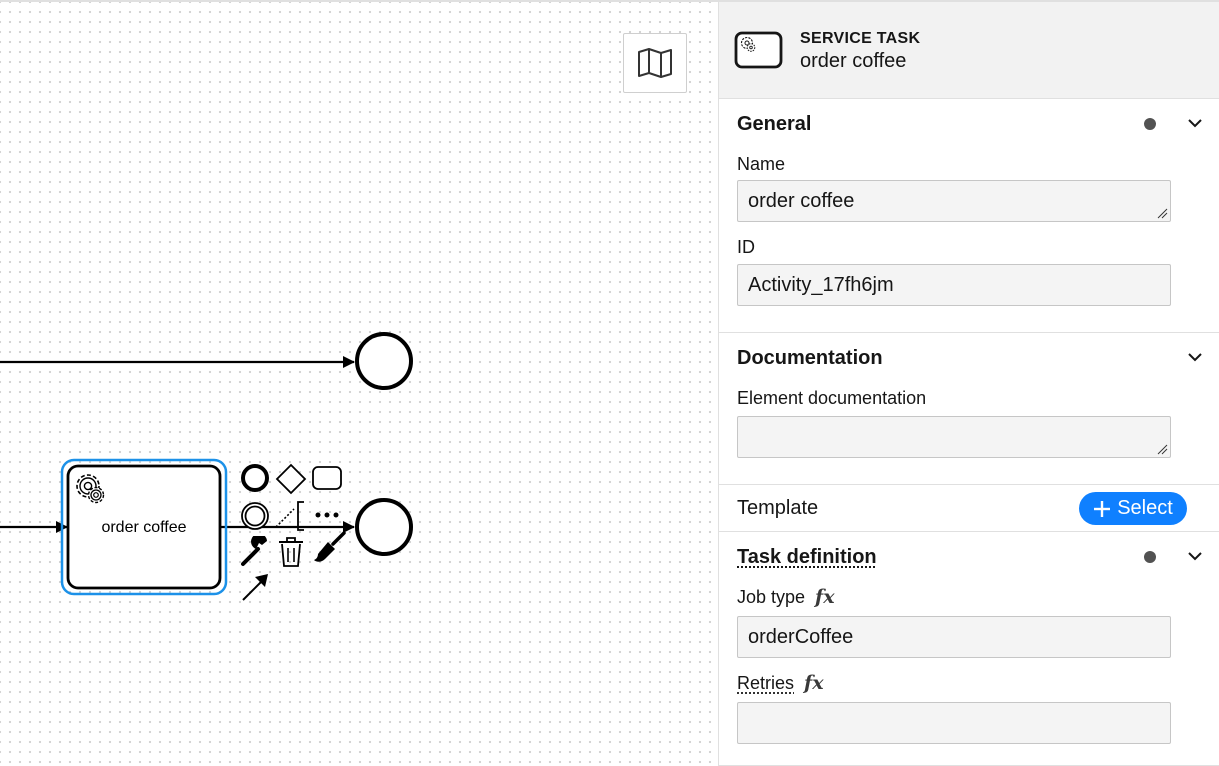 The width and height of the screenshot is (1219, 766). Describe the element at coordinates (832, 397) in the screenshot. I see `element-documentation-label: Element documentation` at that location.